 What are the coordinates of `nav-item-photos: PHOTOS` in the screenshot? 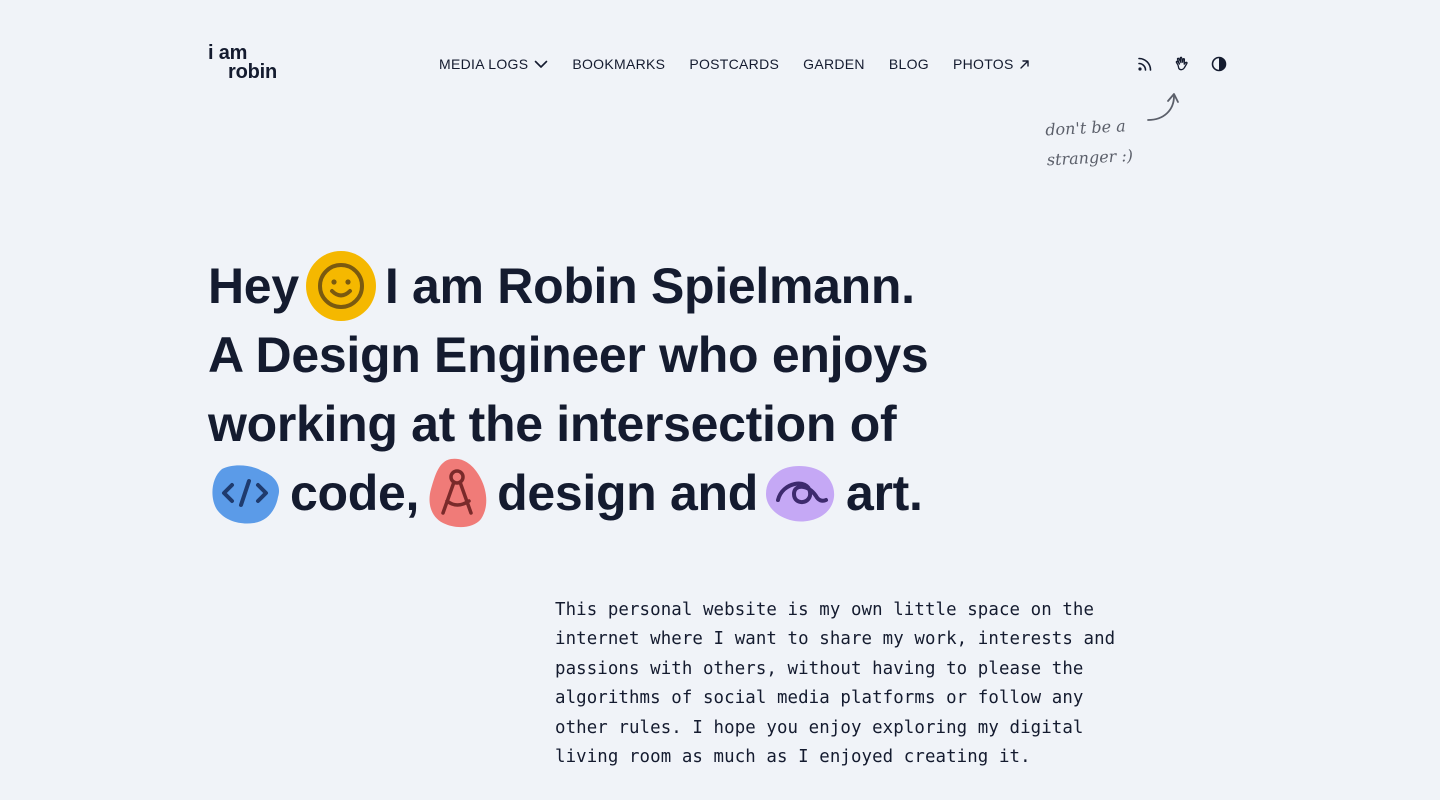 It's located at (991, 64).